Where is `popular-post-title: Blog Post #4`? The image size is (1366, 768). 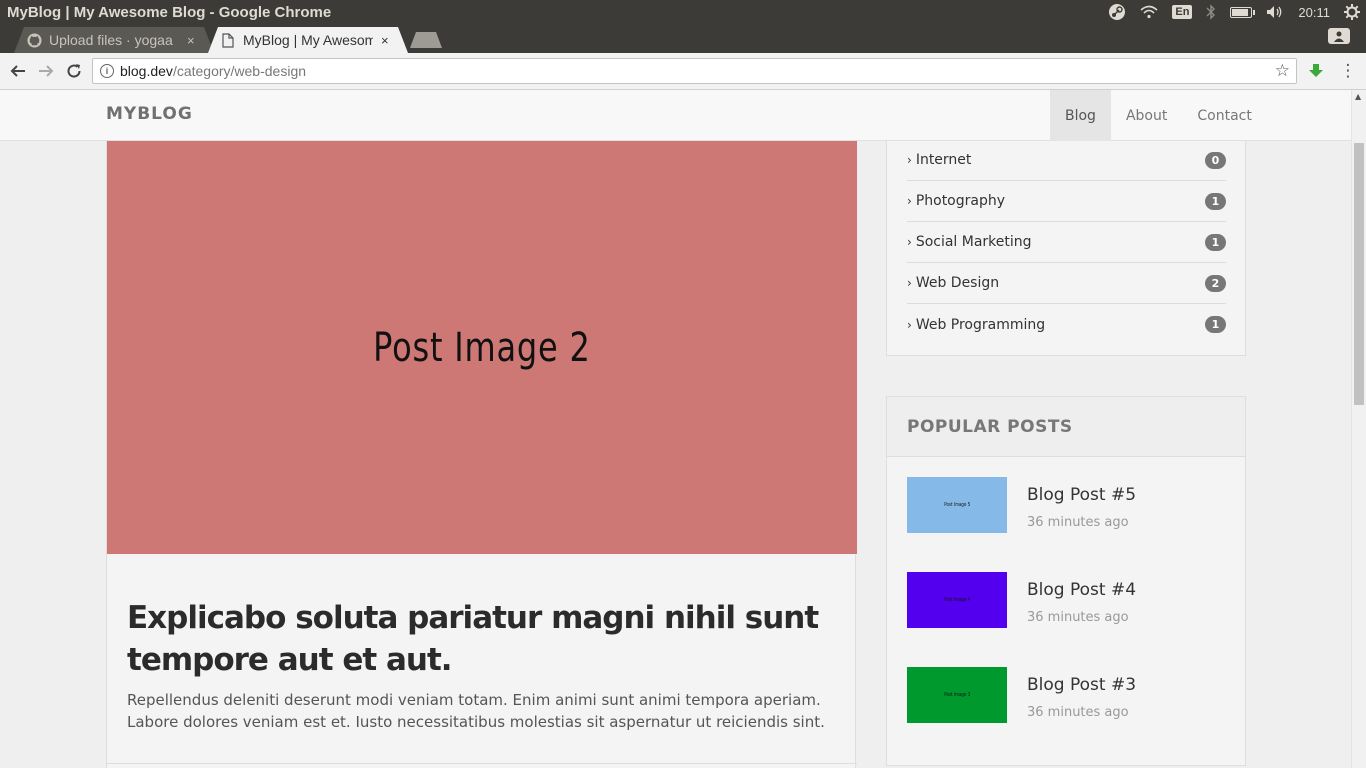
popular-post-title: Blog Post #4 is located at coordinates (1081, 590).